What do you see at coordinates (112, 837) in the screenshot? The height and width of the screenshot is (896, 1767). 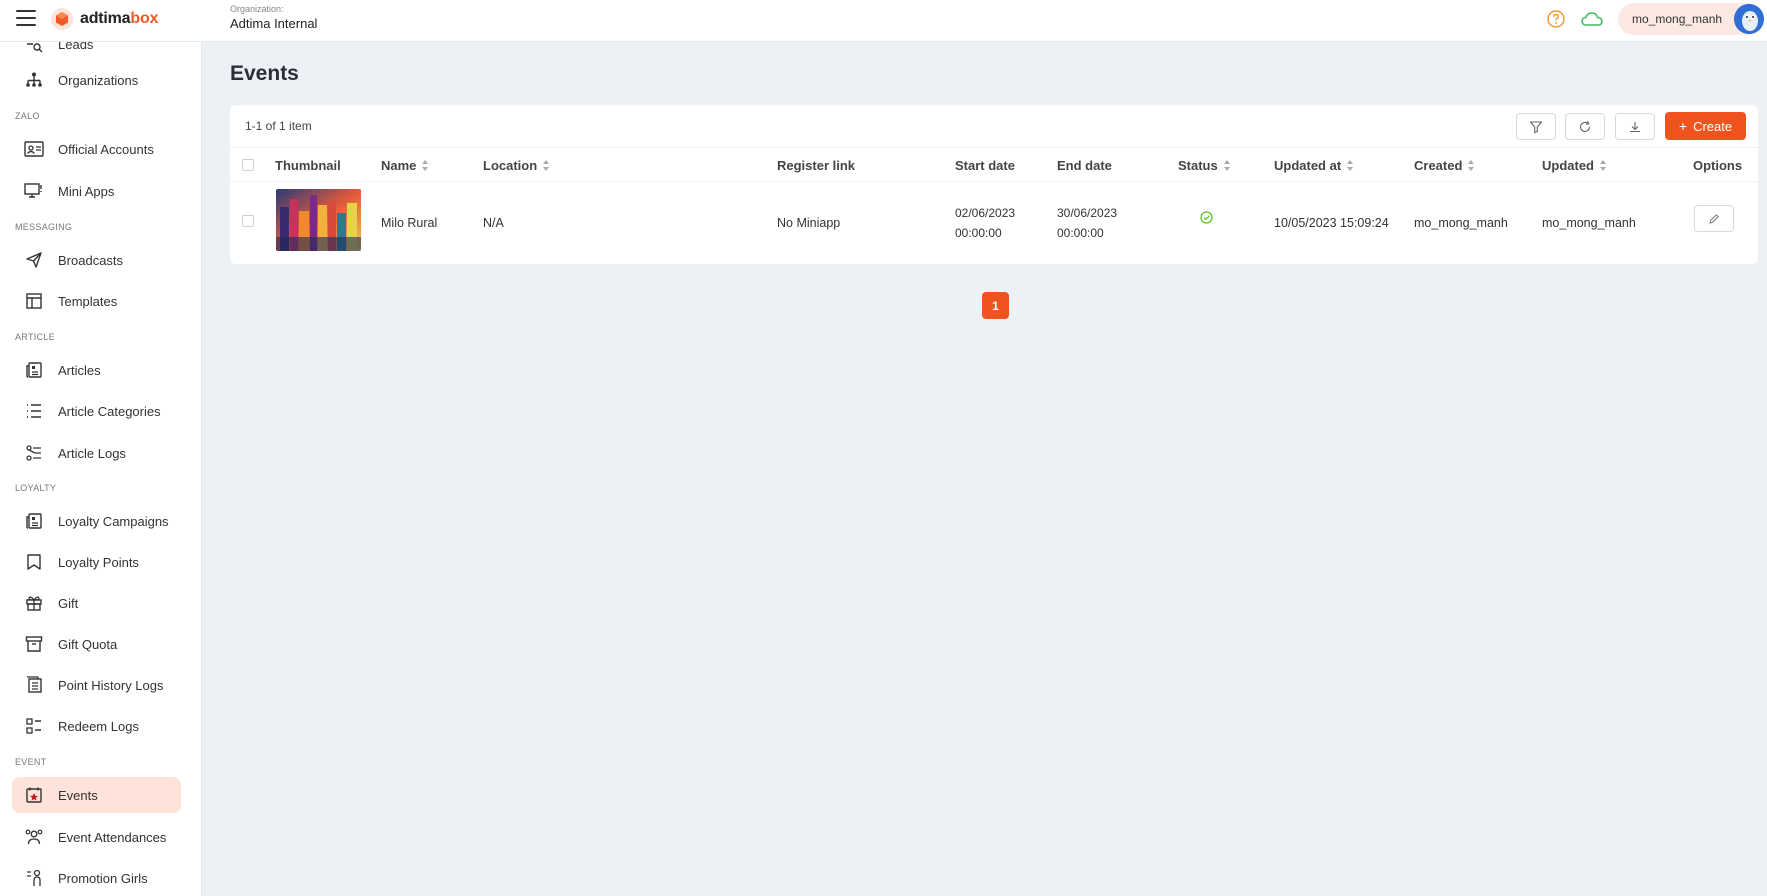 I see `sidebar-item-label: Event Attendances` at bounding box center [112, 837].